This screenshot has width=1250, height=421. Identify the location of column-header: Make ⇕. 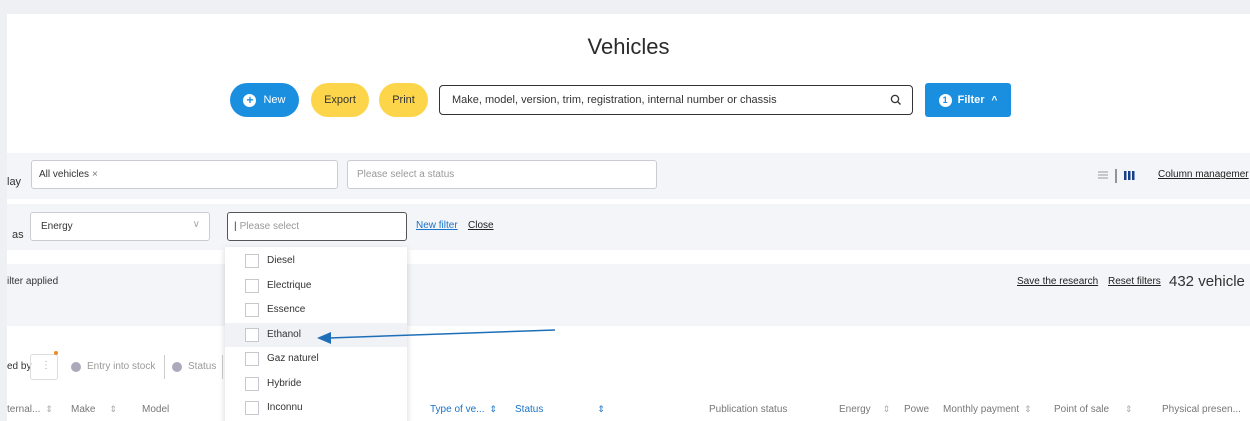
(94, 409).